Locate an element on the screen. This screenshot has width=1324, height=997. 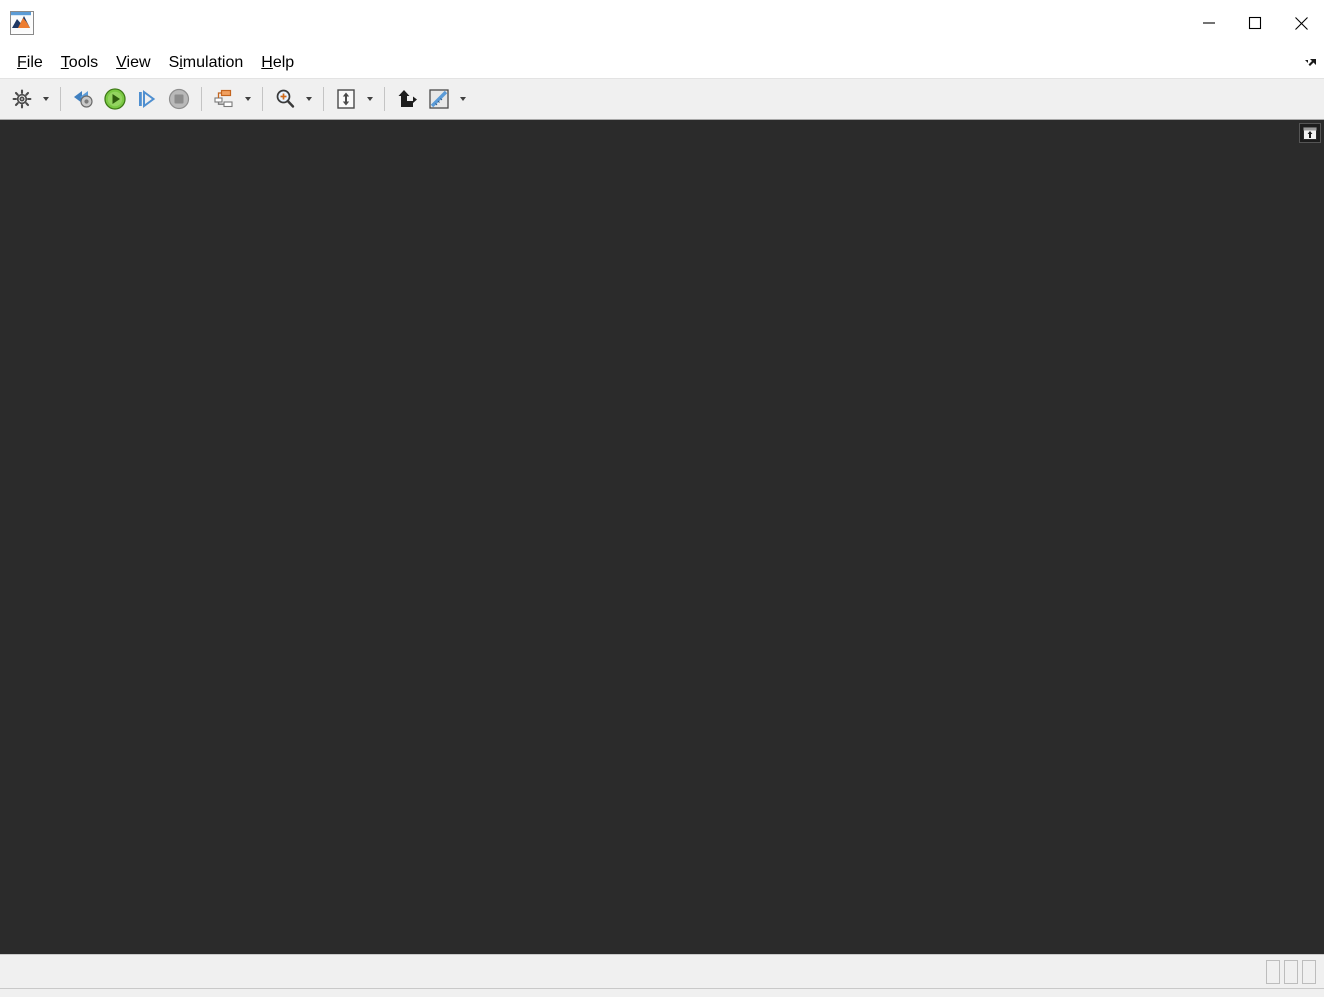
offset-cell is located at coordinates (1291, 971).